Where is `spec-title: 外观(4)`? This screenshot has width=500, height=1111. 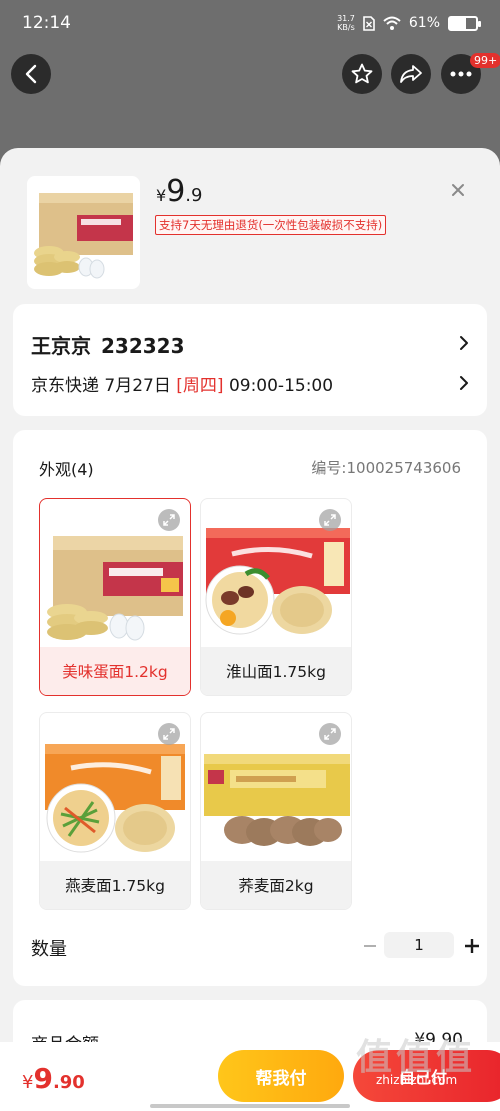
spec-title: 外观(4) is located at coordinates (66, 469).